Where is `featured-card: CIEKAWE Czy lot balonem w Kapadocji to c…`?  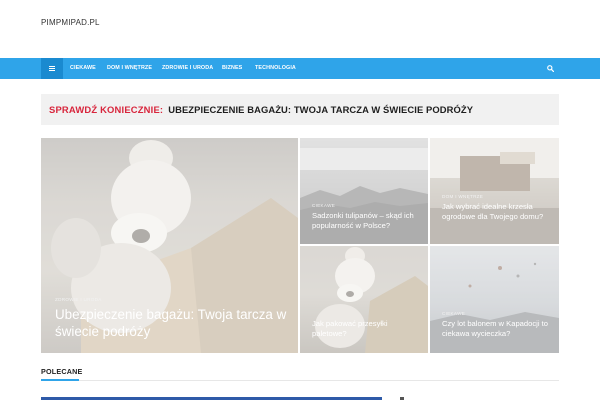
featured-card: CIEKAWE Czy lot balonem w Kapadocji to c… is located at coordinates (494, 299).